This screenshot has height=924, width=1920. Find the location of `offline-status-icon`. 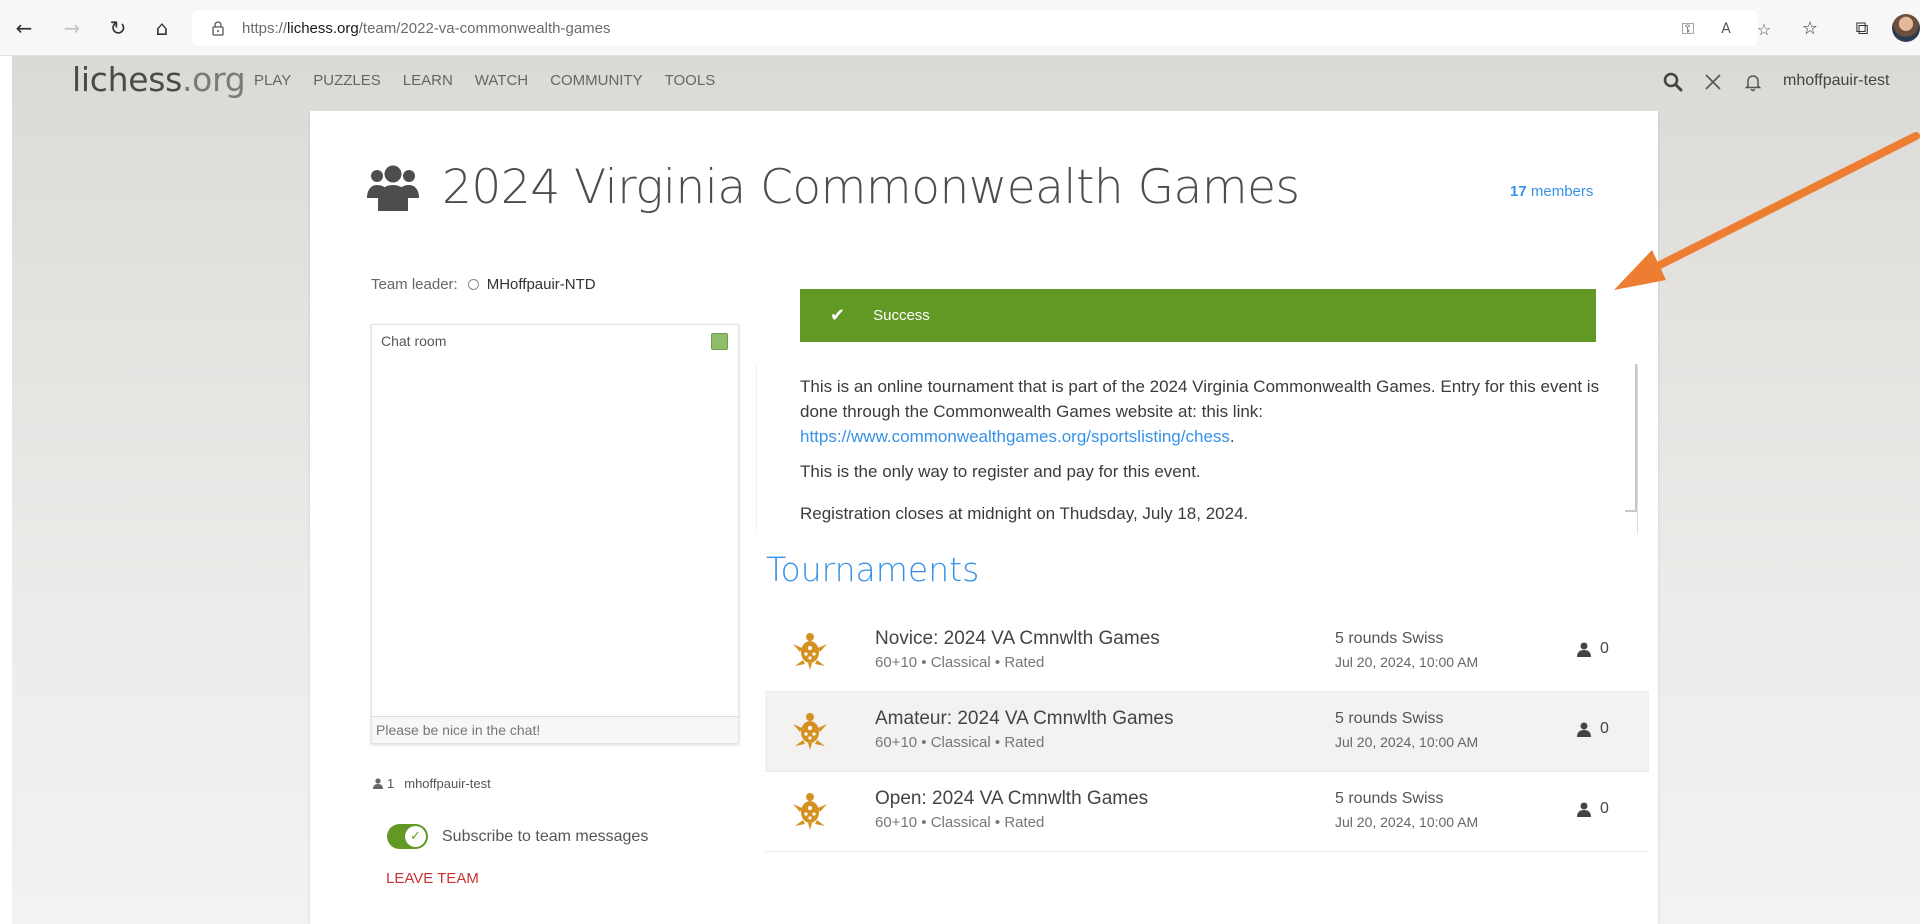

offline-status-icon is located at coordinates (473, 284).